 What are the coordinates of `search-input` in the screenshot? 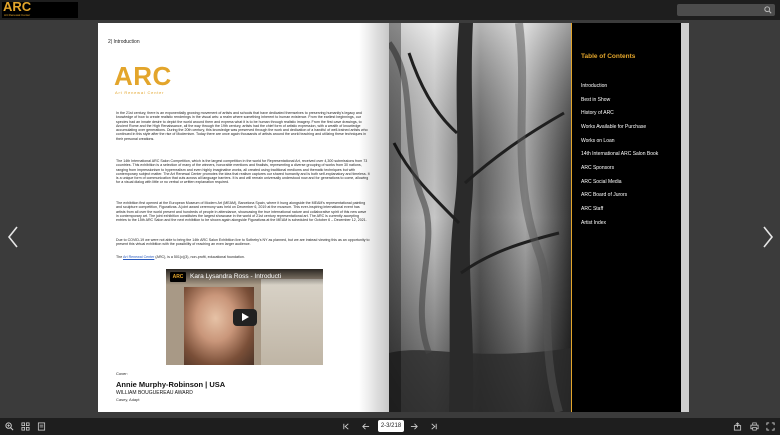 It's located at (719, 10).